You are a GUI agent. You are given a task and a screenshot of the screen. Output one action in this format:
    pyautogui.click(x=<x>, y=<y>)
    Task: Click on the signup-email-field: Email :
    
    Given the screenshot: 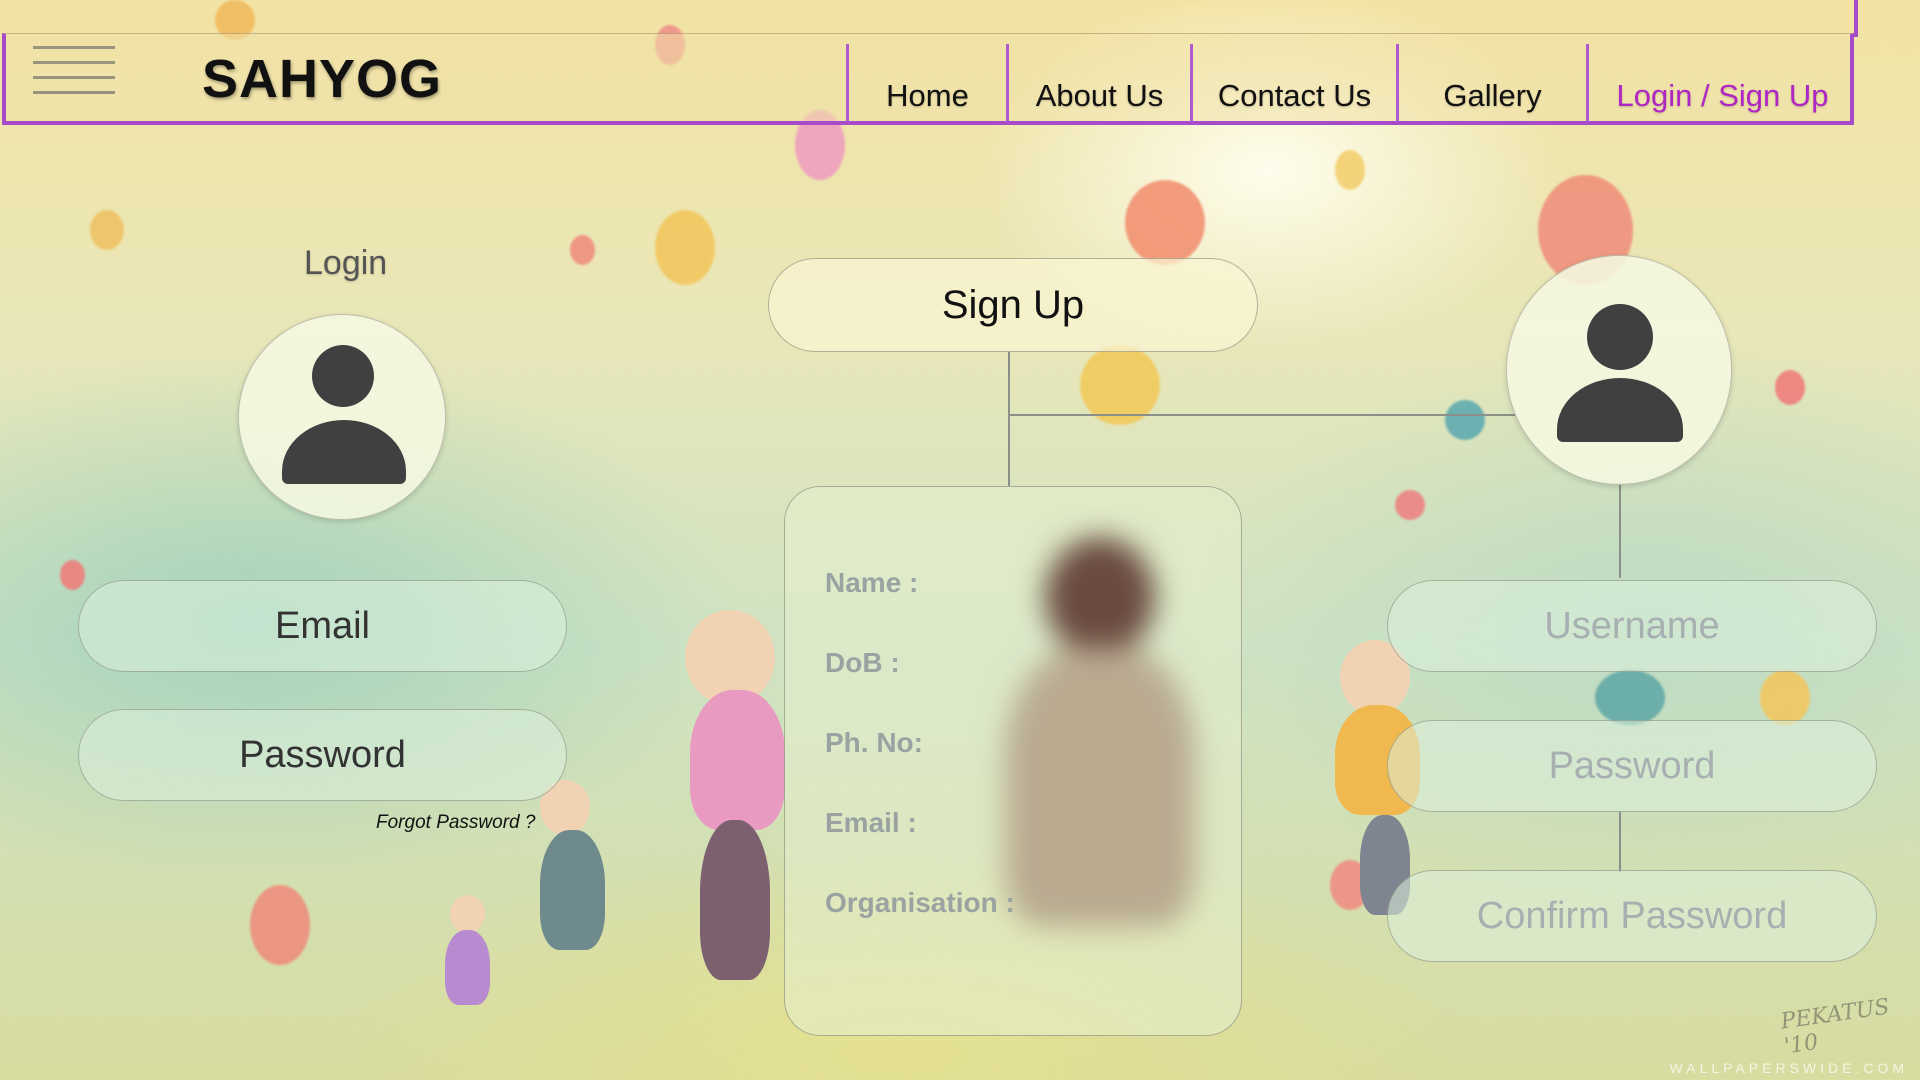 What is the action you would take?
    pyautogui.click(x=871, y=823)
    